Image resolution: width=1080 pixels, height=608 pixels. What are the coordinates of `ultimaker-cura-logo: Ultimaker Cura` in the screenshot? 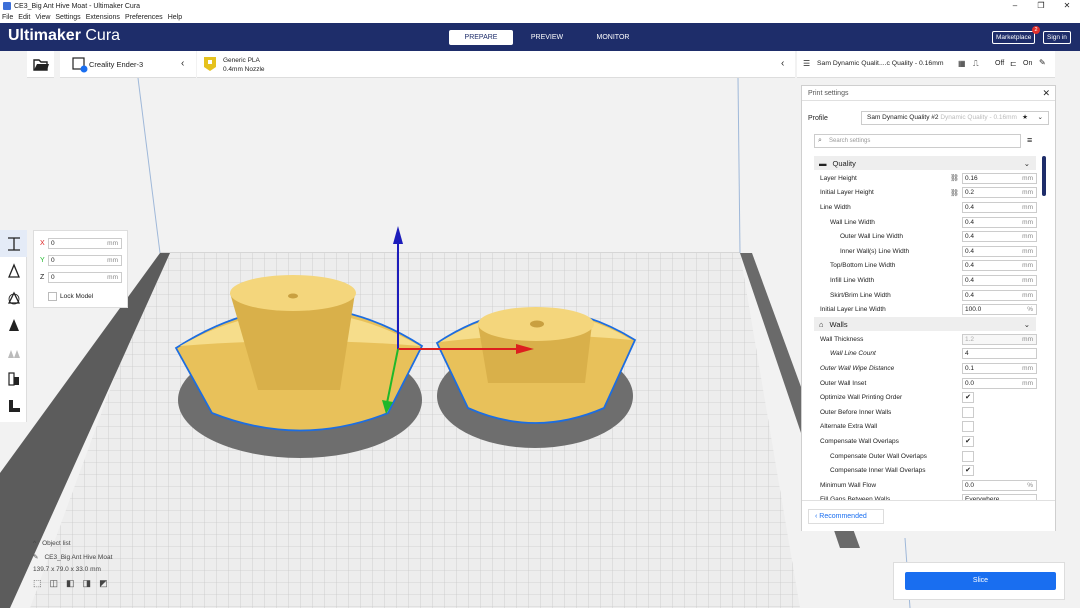 It's located at (64, 35).